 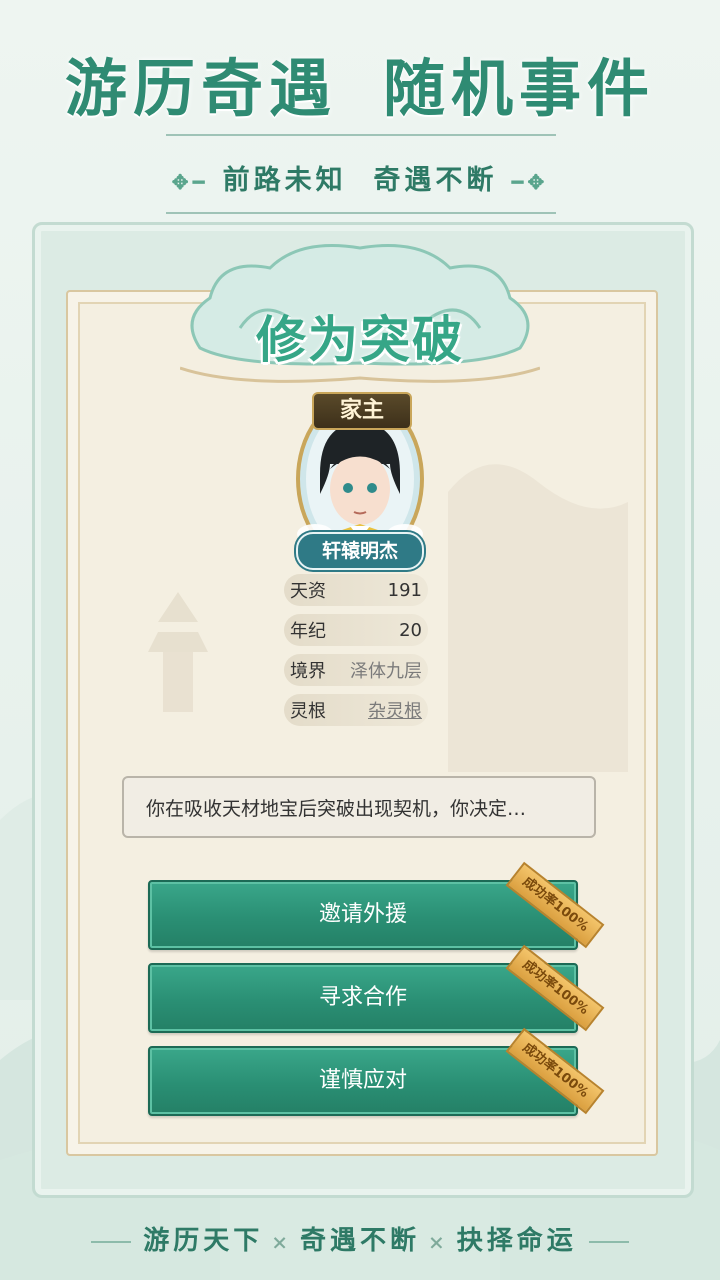 What do you see at coordinates (308, 631) in the screenshot?
I see `stat-label: 年纪` at bounding box center [308, 631].